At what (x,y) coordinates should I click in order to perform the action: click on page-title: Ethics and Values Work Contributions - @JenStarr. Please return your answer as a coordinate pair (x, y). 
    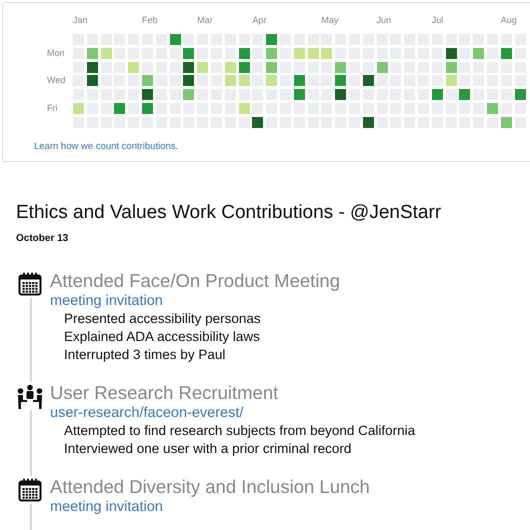
    Looking at the image, I should click on (229, 213).